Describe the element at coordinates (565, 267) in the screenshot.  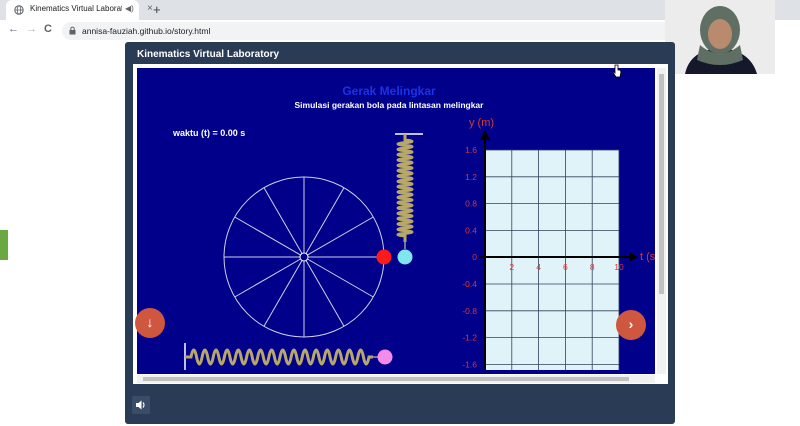
I see `t-tick-label: 6` at that location.